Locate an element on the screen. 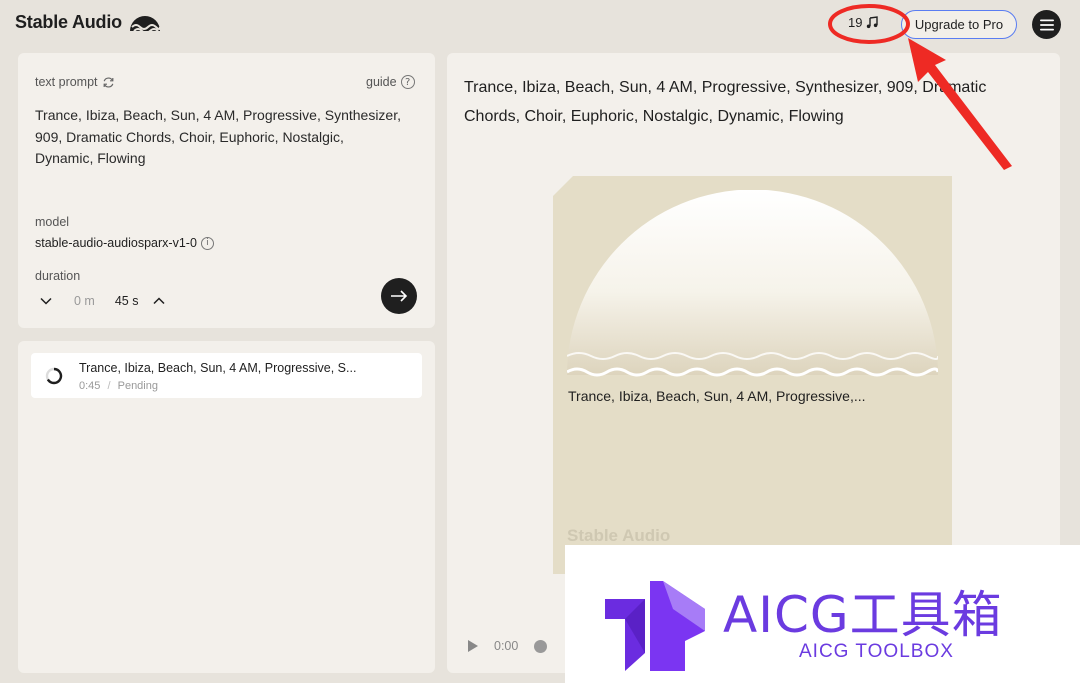 The width and height of the screenshot is (1080, 683). arrow-right-icon is located at coordinates (399, 296).